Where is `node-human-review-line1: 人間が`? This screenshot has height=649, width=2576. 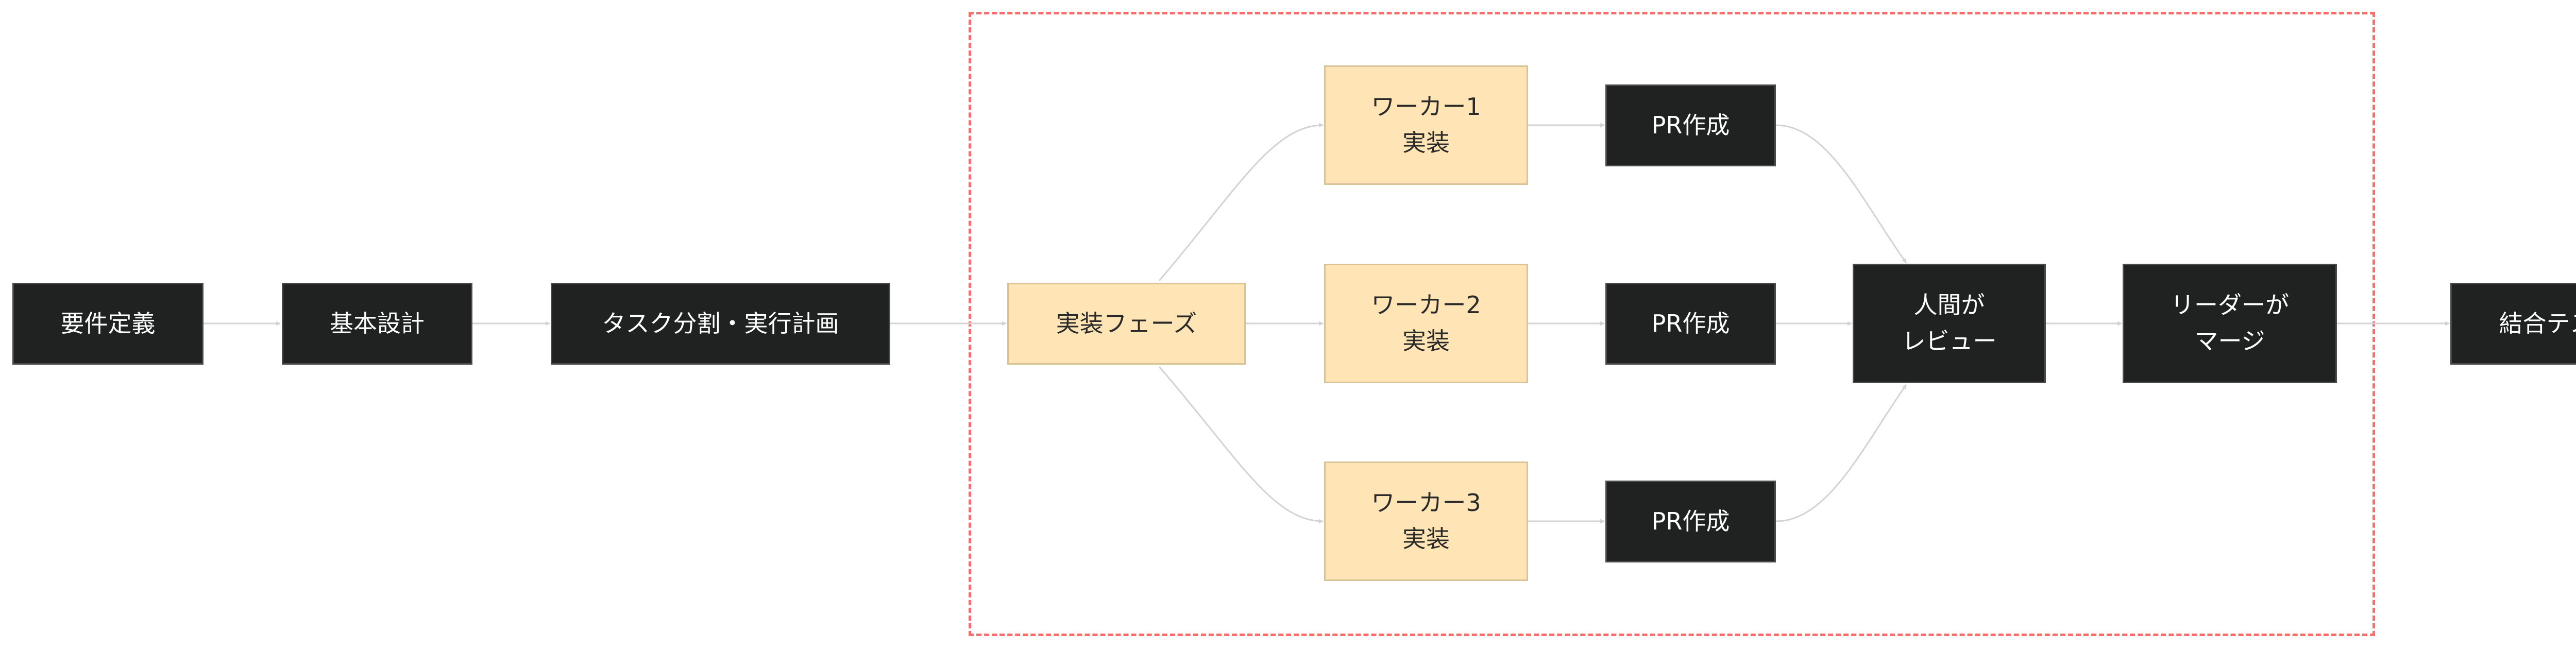
node-human-review-line1: 人間が is located at coordinates (1949, 305).